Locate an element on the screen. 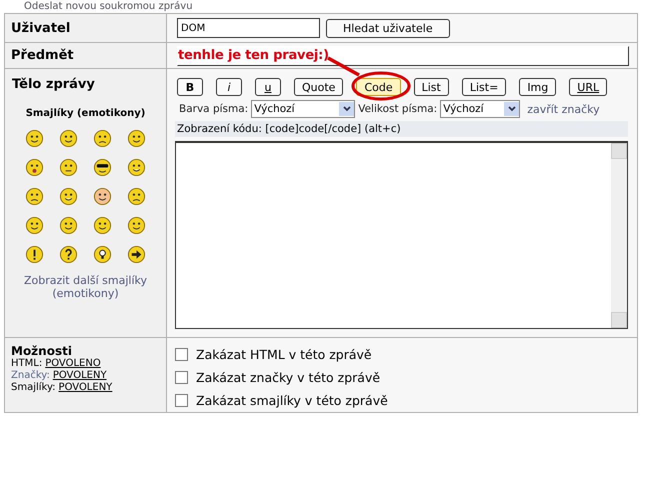 The width and height of the screenshot is (647, 486). font-color-dropdown: Výchozí is located at coordinates (303, 109).